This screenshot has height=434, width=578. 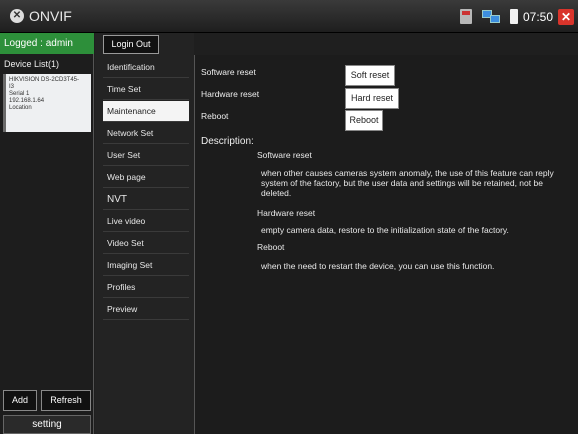 What do you see at coordinates (491, 16) in the screenshot?
I see `network-icon` at bounding box center [491, 16].